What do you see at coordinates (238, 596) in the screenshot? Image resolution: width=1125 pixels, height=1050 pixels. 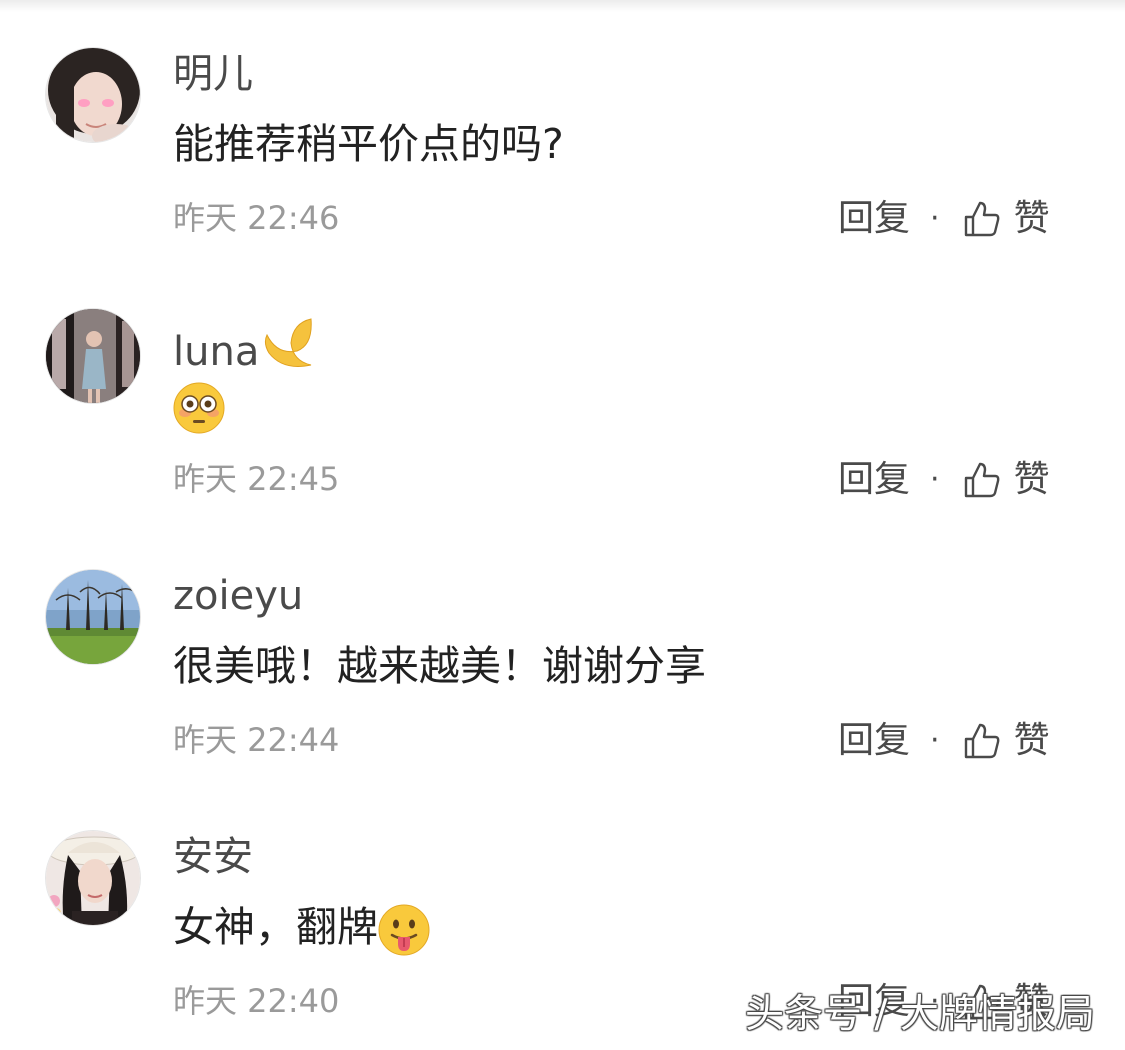 I see `username: zoieyu` at bounding box center [238, 596].